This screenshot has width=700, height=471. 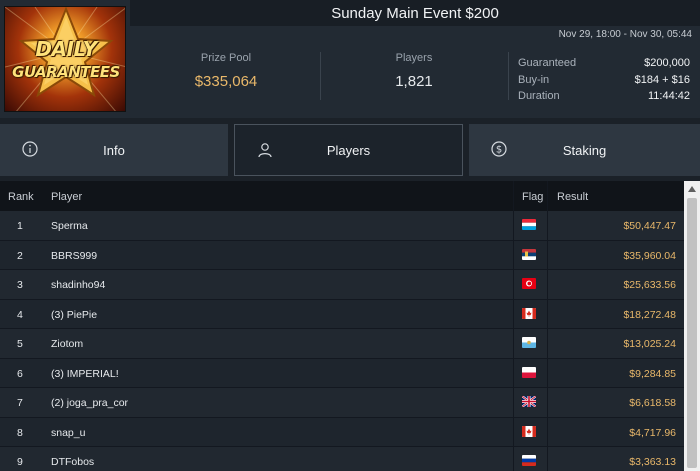 I want to click on russia-flag-icon, so click(x=529, y=460).